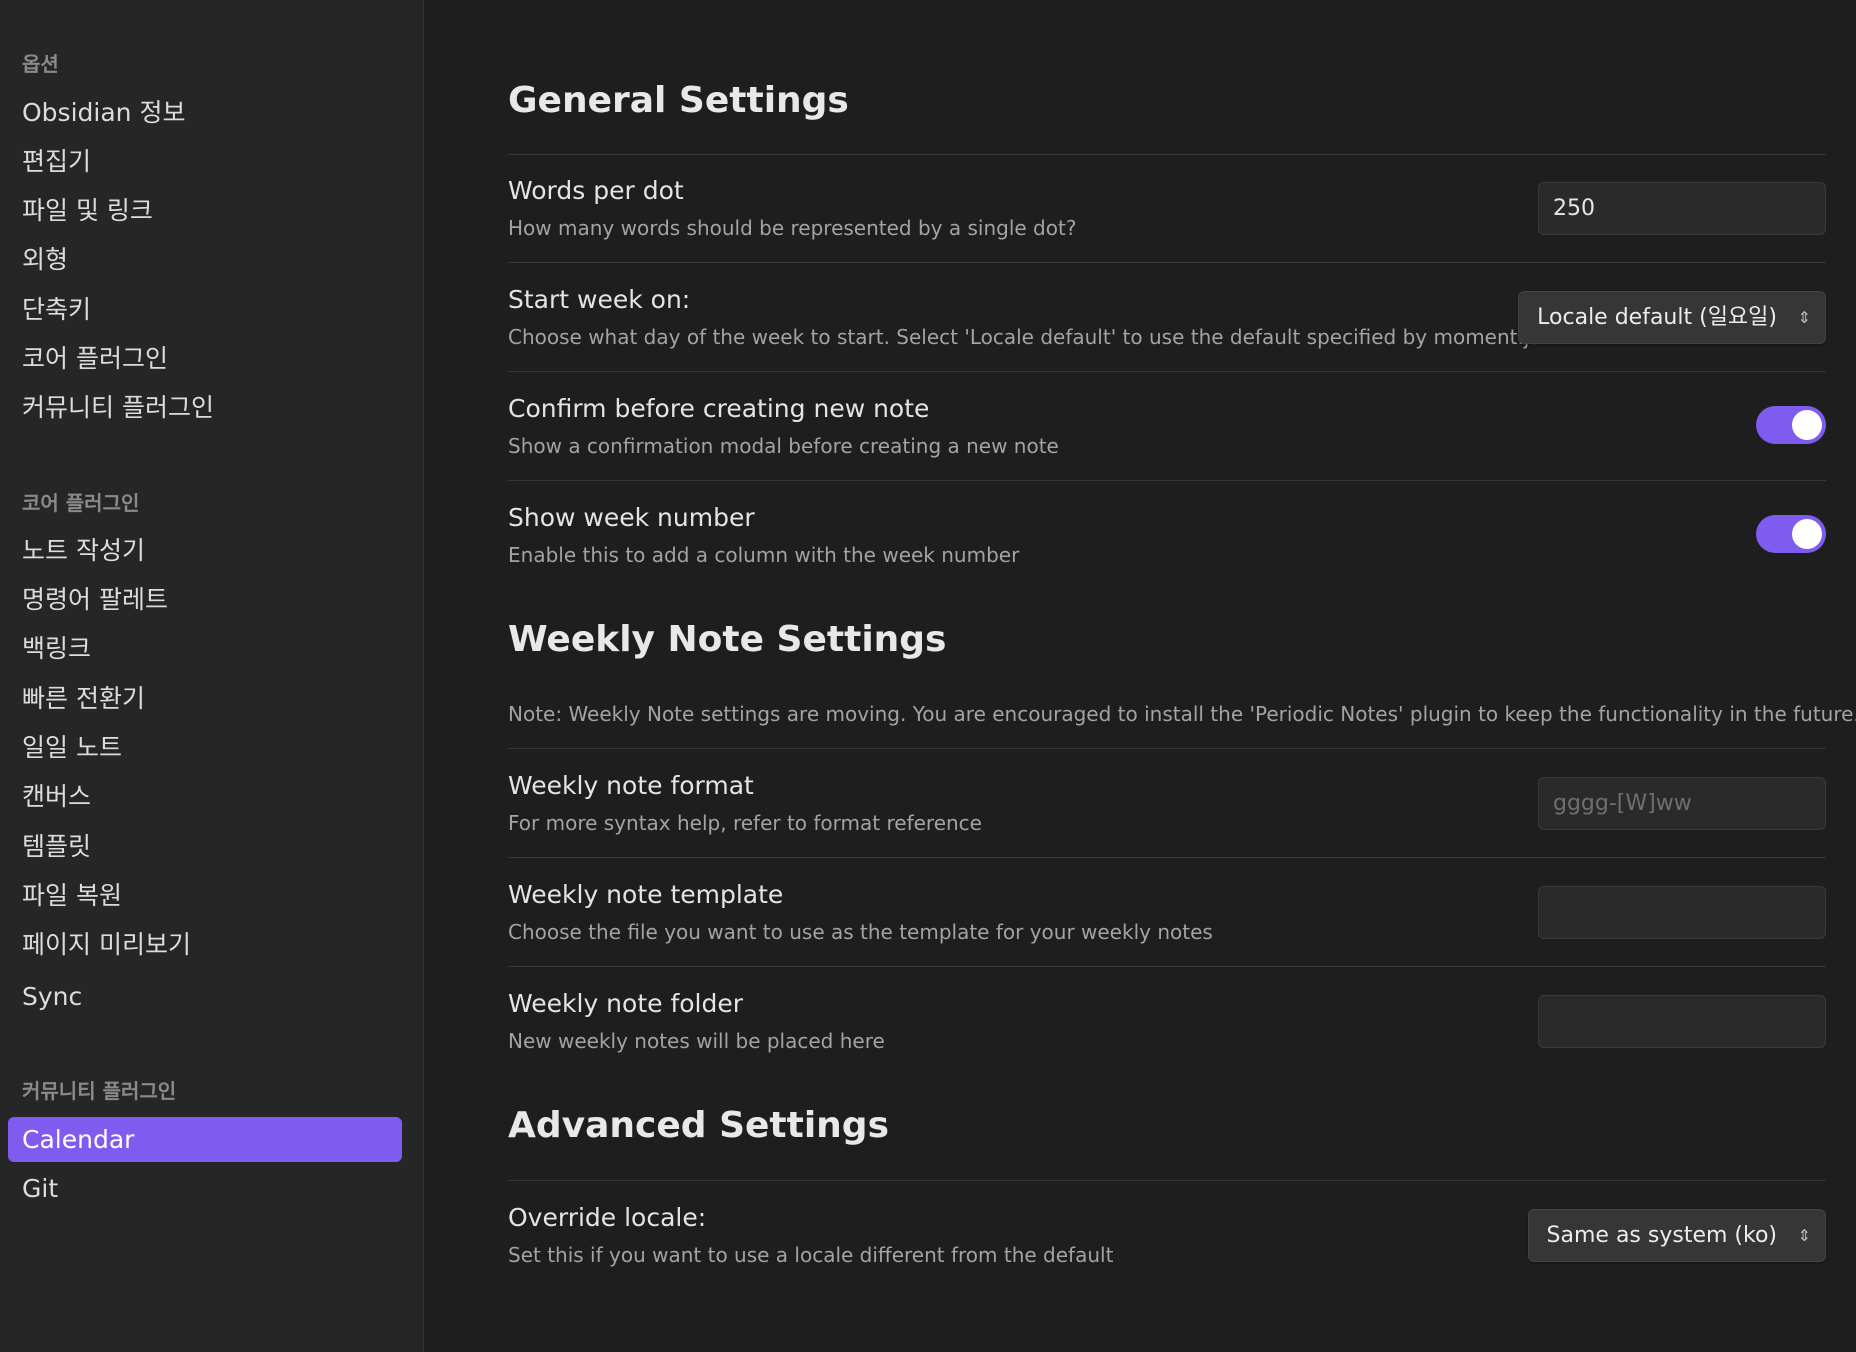 This screenshot has height=1352, width=1856. Describe the element at coordinates (631, 785) in the screenshot. I see `weekly-note-format-name: Weekly note format` at that location.